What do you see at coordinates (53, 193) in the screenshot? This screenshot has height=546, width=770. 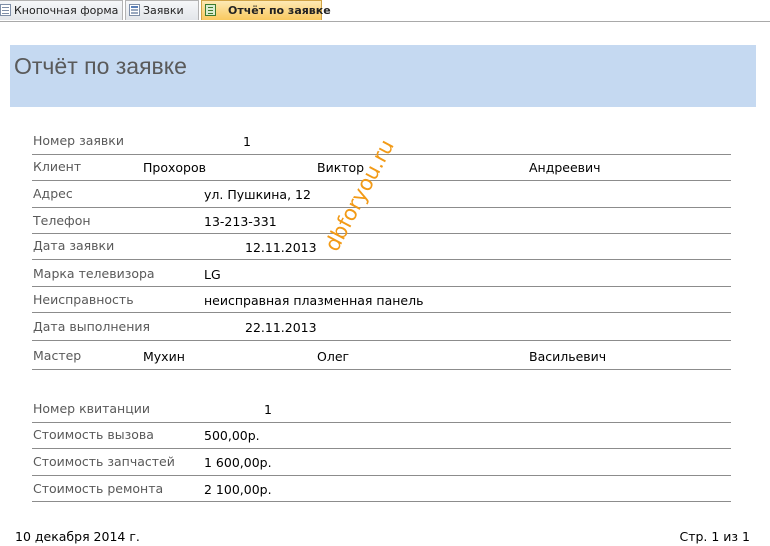 I see `address-label: Адрес` at bounding box center [53, 193].